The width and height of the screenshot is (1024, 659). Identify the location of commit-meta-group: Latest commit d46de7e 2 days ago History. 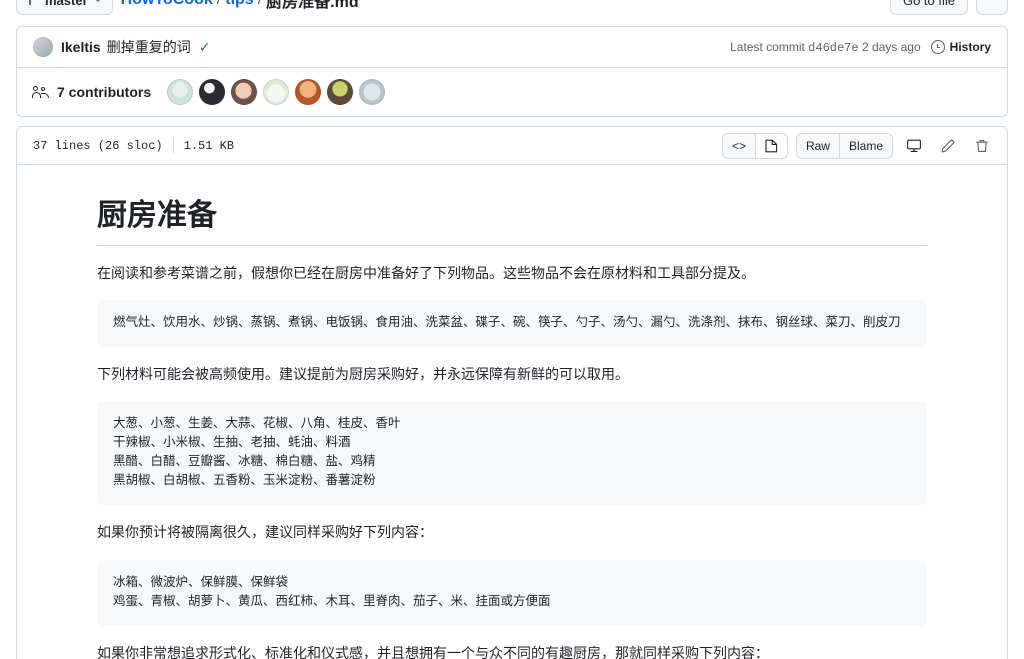
(860, 47).